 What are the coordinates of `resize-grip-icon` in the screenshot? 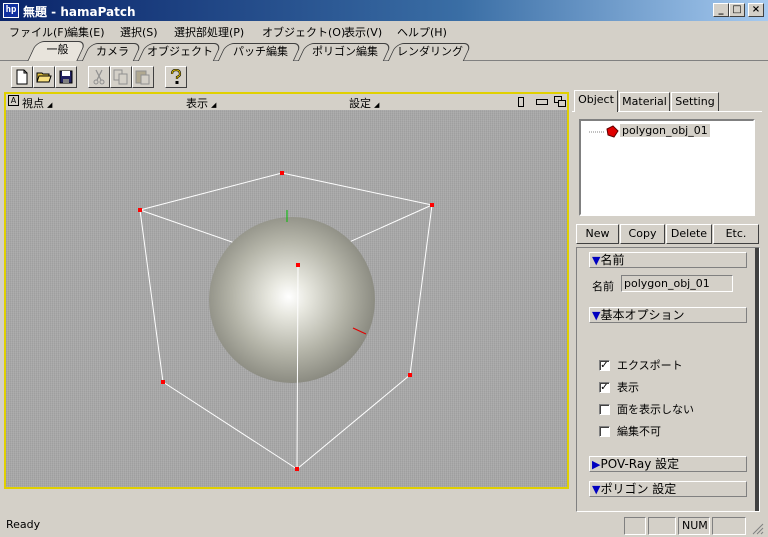 It's located at (758, 529).